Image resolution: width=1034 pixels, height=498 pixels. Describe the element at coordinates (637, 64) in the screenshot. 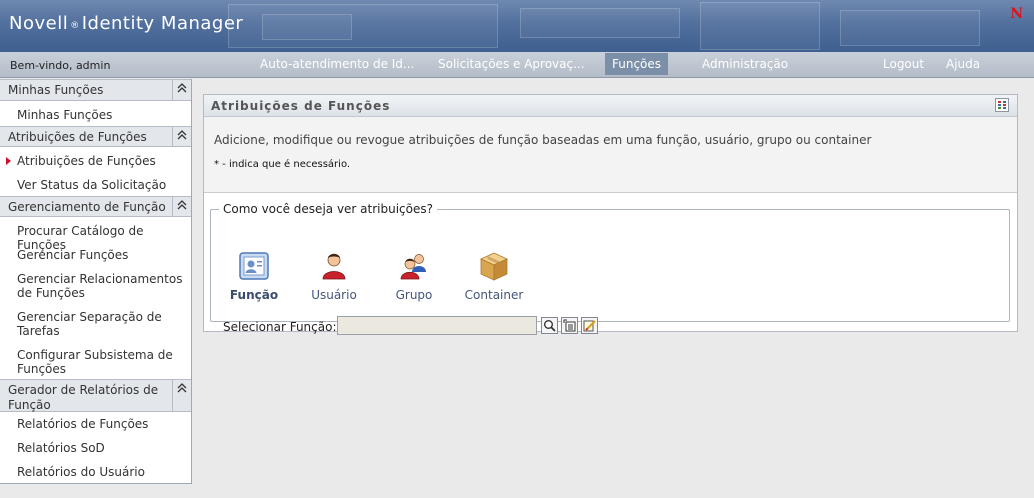

I see `tab-roles: Funções` at that location.